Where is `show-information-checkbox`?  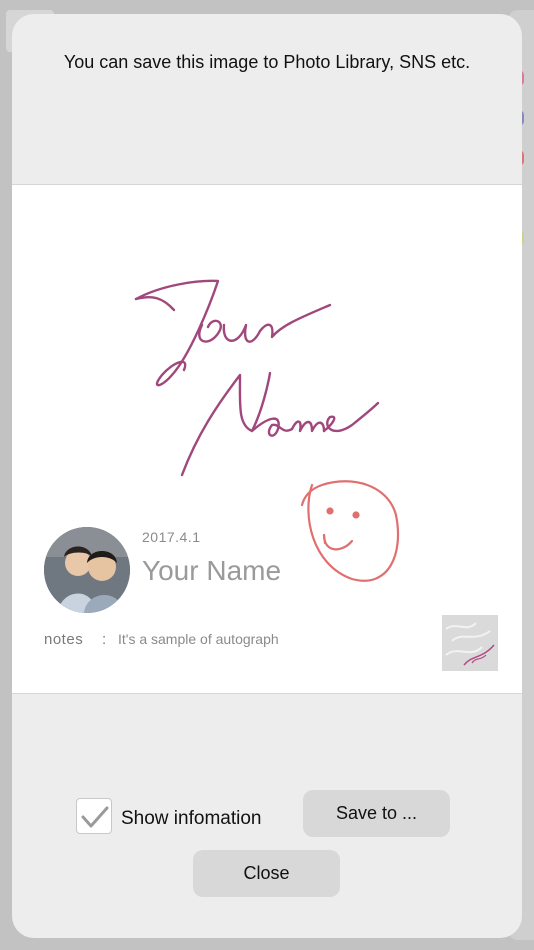 show-information-checkbox is located at coordinates (94, 816).